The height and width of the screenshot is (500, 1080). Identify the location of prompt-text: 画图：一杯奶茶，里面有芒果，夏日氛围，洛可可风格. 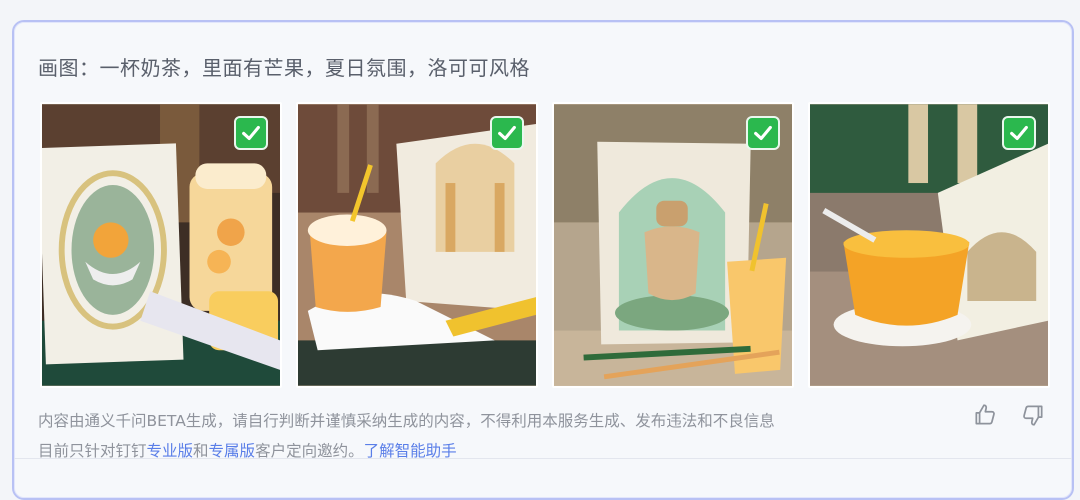
(284, 68).